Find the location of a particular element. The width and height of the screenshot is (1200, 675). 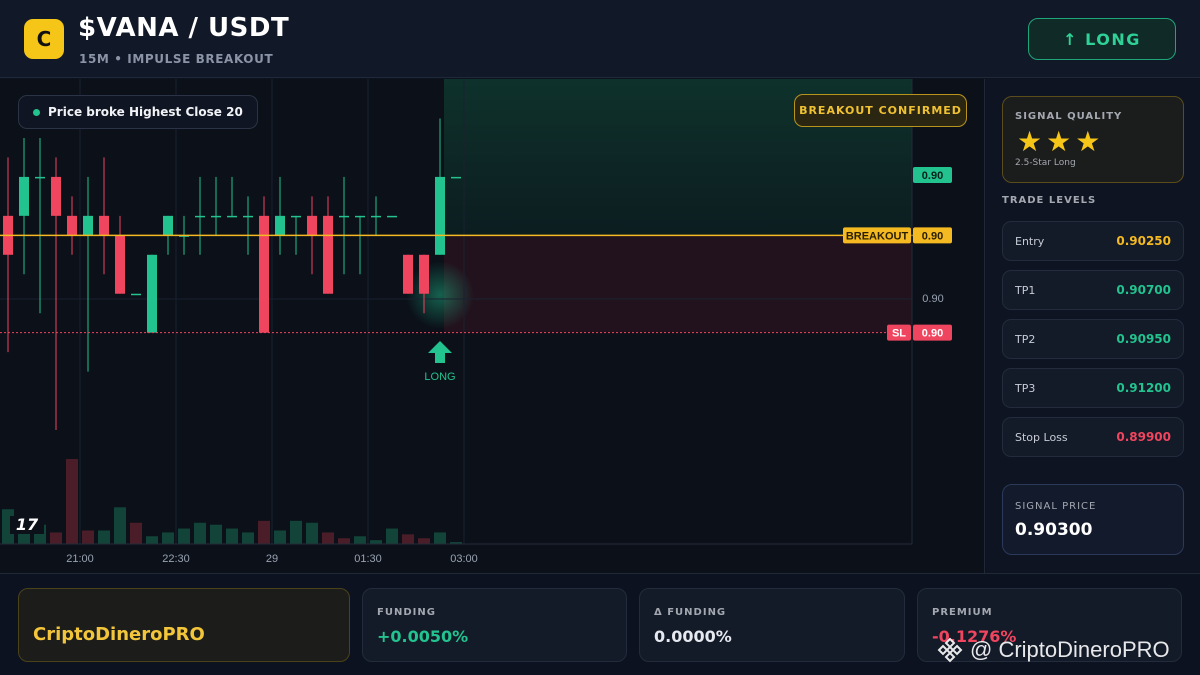

level-label: TP1 is located at coordinates (1025, 290).